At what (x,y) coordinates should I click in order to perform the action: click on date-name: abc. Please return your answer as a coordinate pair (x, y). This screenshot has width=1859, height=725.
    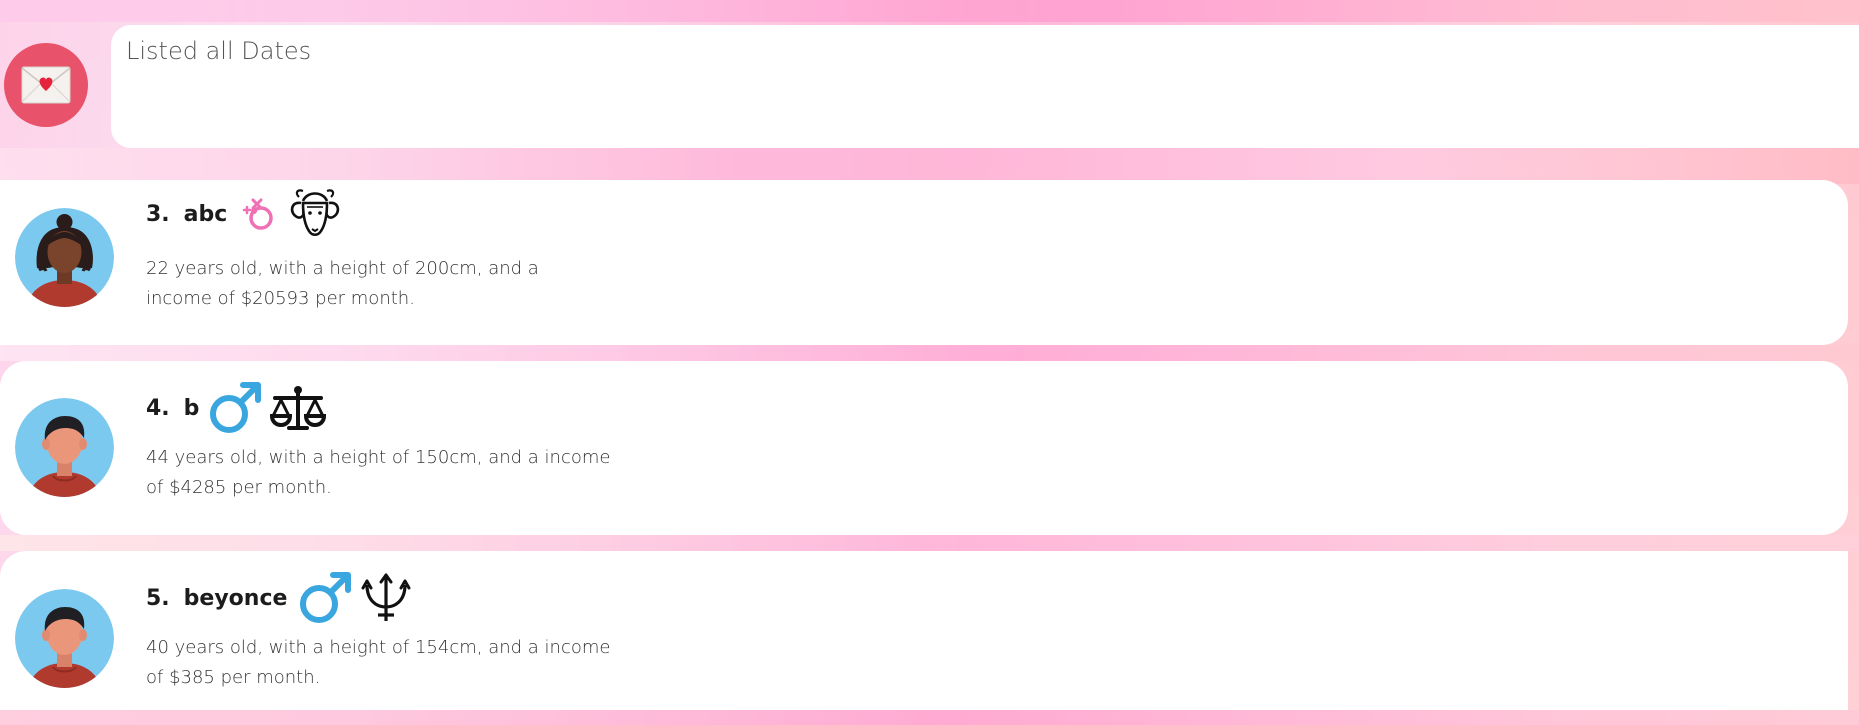
    Looking at the image, I should click on (205, 214).